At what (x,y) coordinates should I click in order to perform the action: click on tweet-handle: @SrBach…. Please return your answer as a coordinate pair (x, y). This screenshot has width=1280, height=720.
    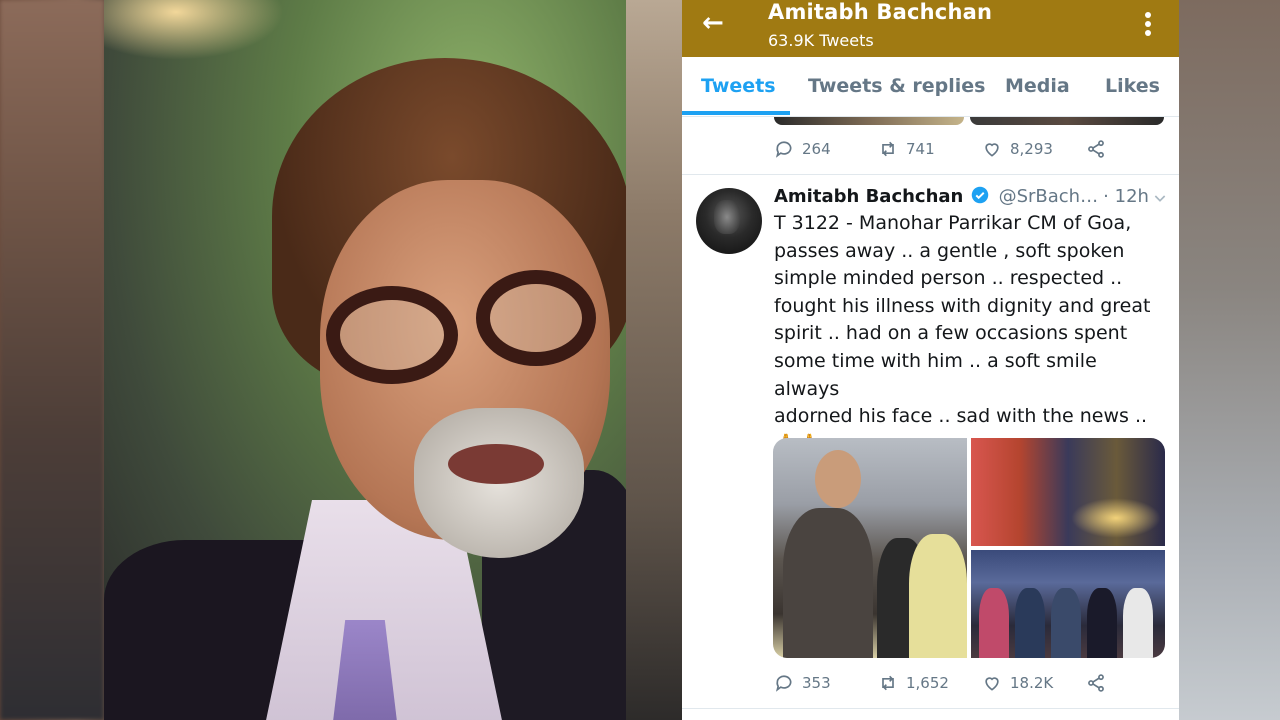
    Looking at the image, I should click on (1049, 196).